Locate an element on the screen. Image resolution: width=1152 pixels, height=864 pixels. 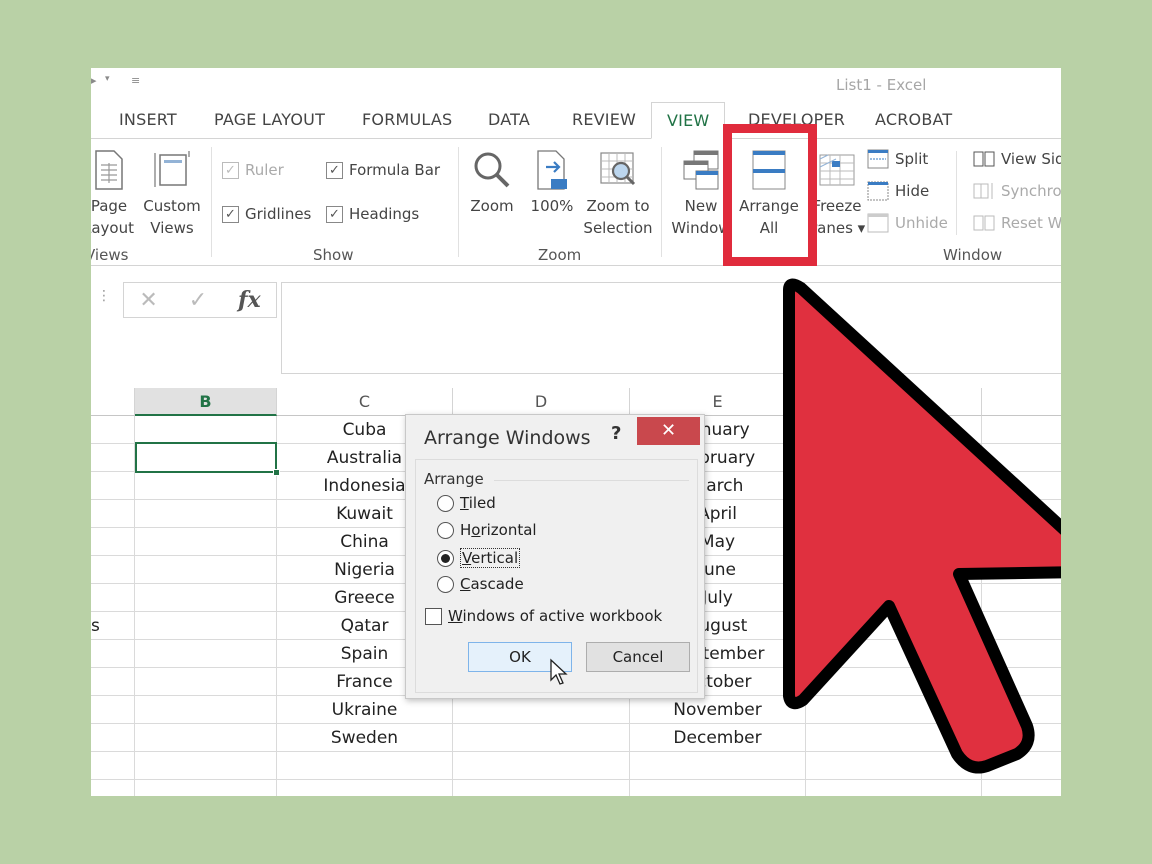
zoom-100-button: 100% is located at coordinates (552, 183).